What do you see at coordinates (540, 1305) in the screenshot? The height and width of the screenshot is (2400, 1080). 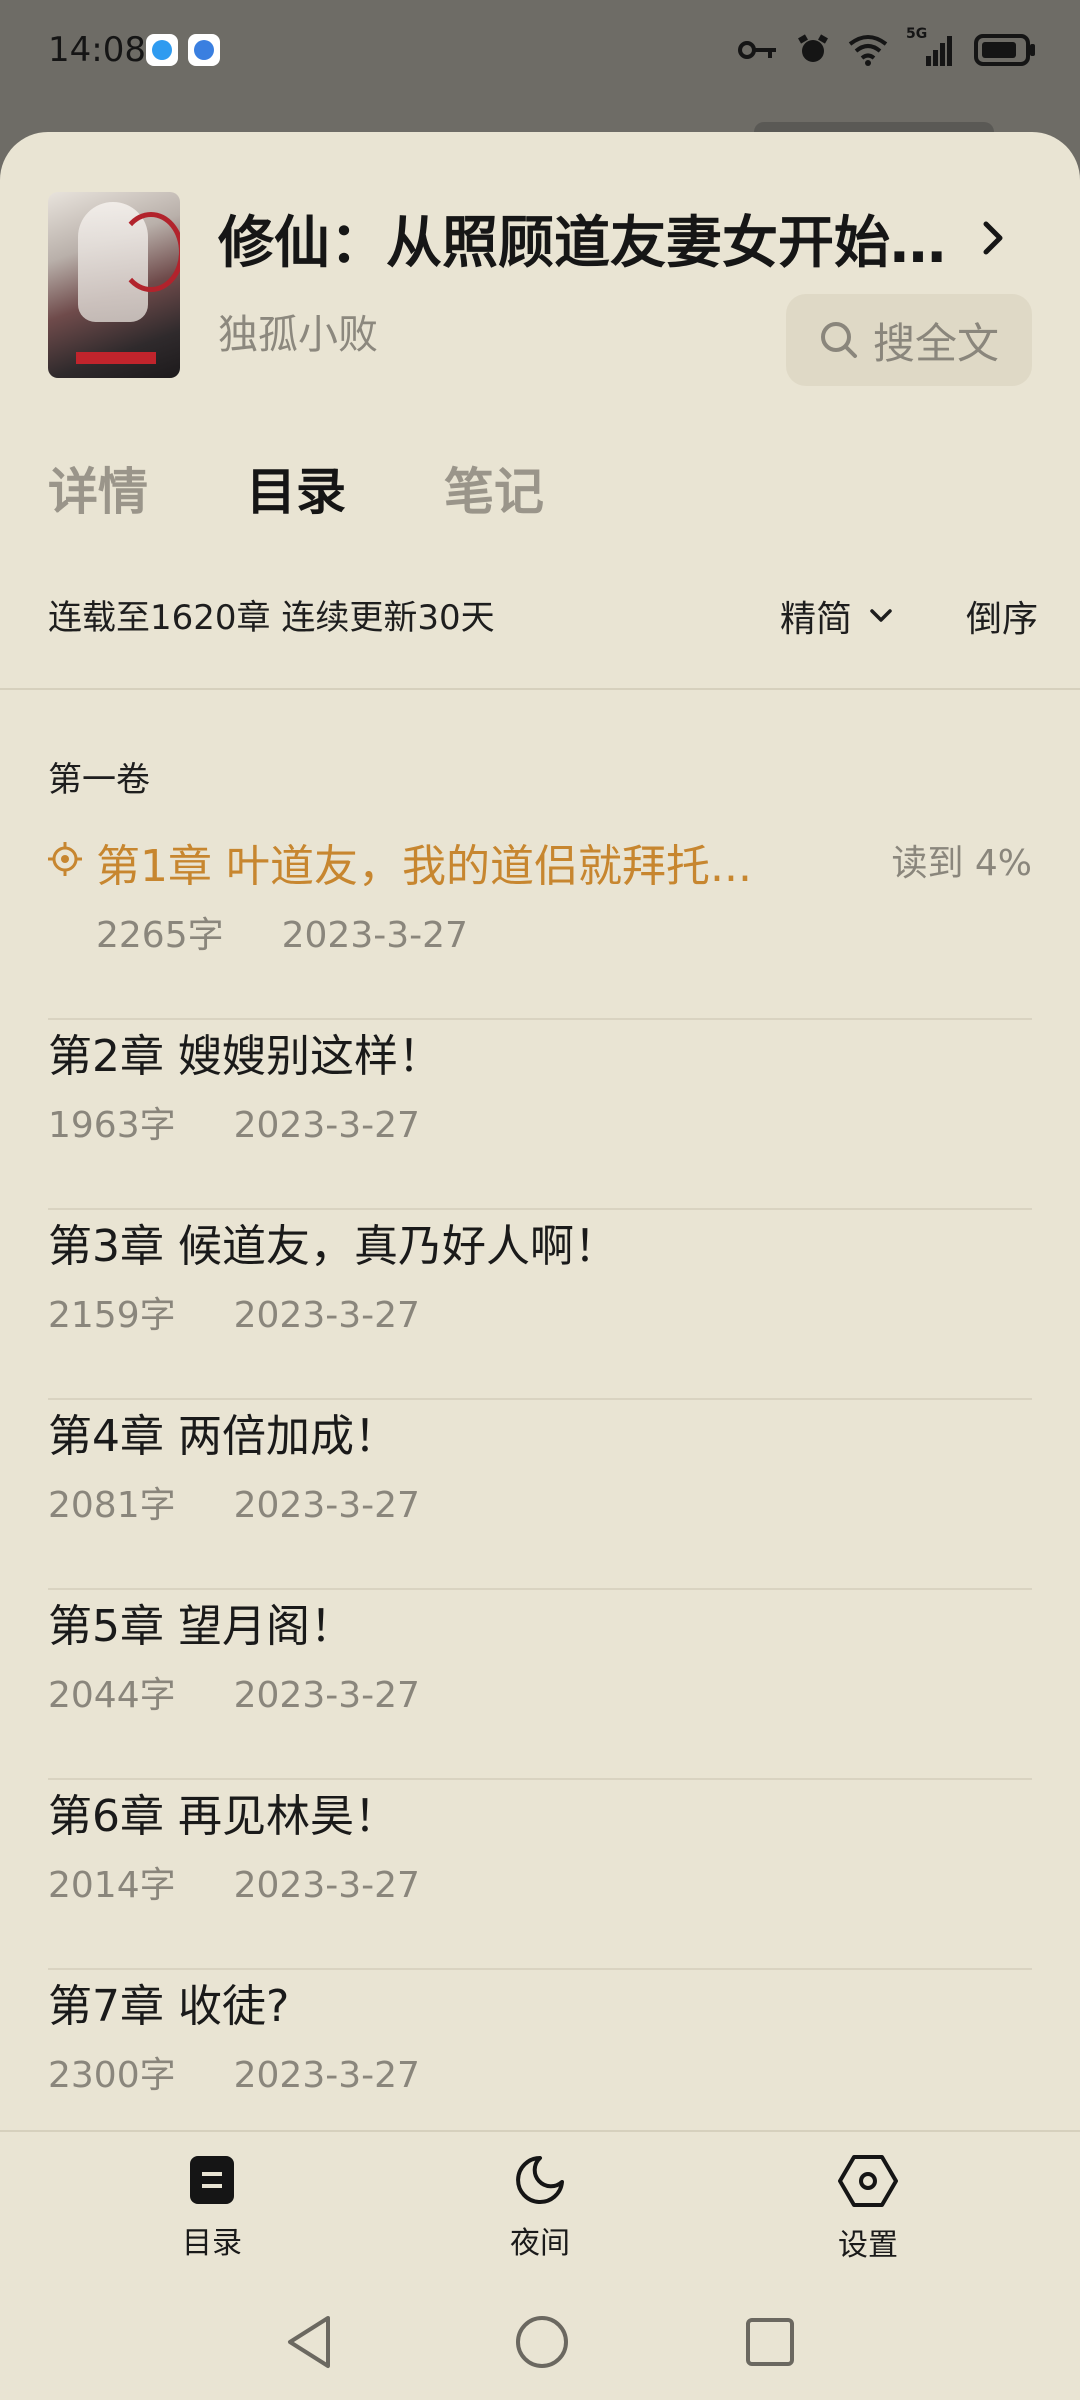 I see `chapter-item: 第3章 候道友，真乃好人啊！ 2159字 2023-3-27` at bounding box center [540, 1305].